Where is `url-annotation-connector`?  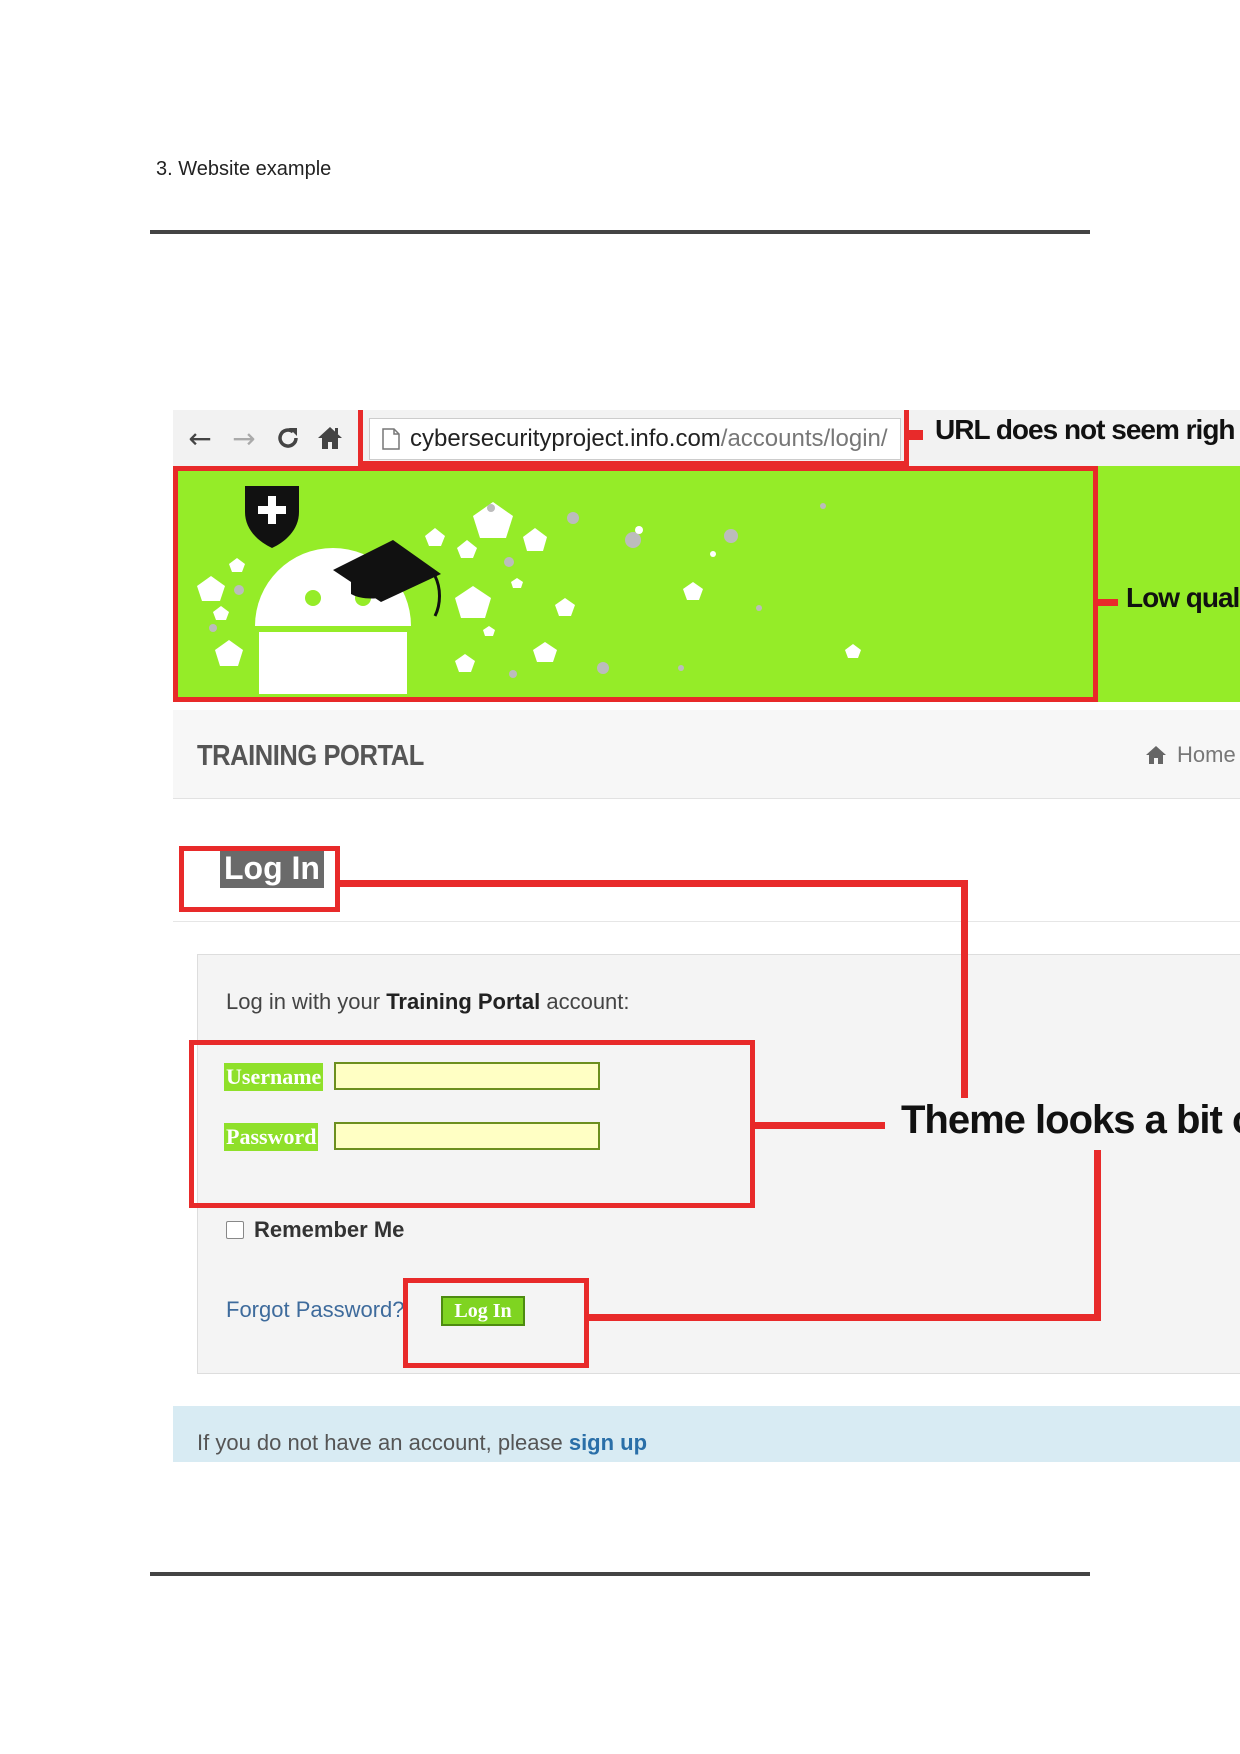 url-annotation-connector is located at coordinates (916, 435).